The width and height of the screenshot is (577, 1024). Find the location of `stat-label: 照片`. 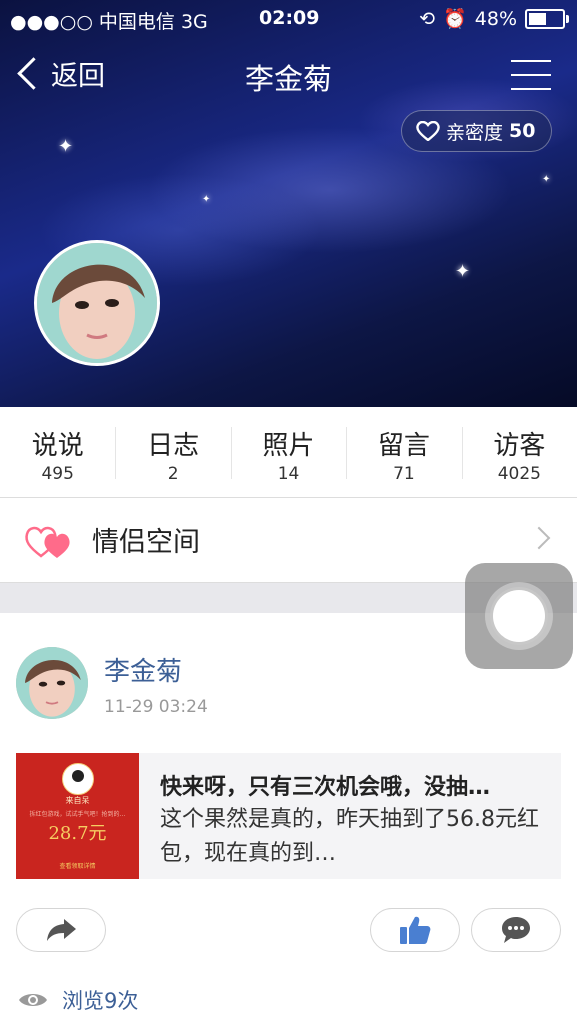

stat-label: 照片 is located at coordinates (288, 446).